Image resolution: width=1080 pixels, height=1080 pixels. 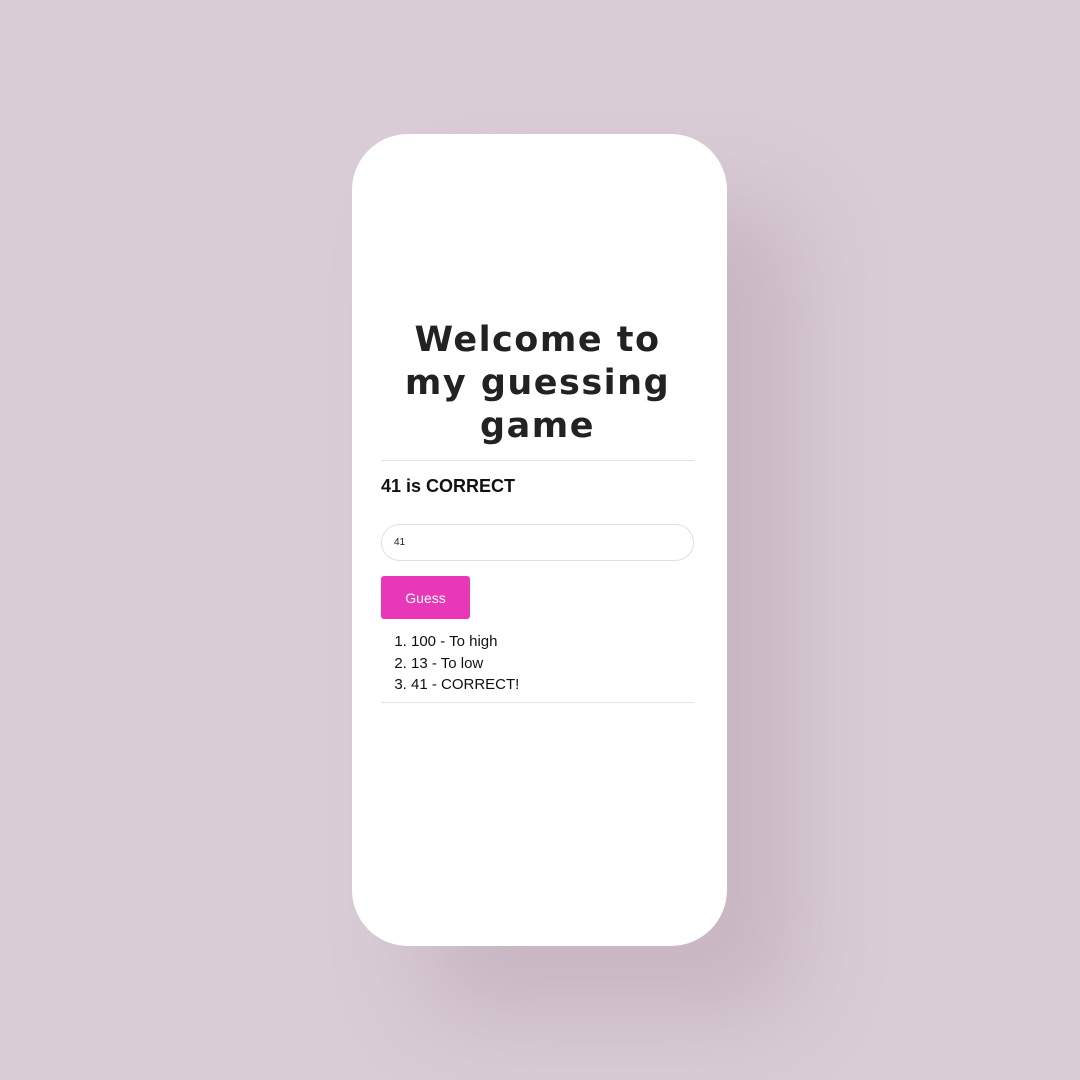 What do you see at coordinates (552, 664) in the screenshot?
I see `list-item: 13 - To low` at bounding box center [552, 664].